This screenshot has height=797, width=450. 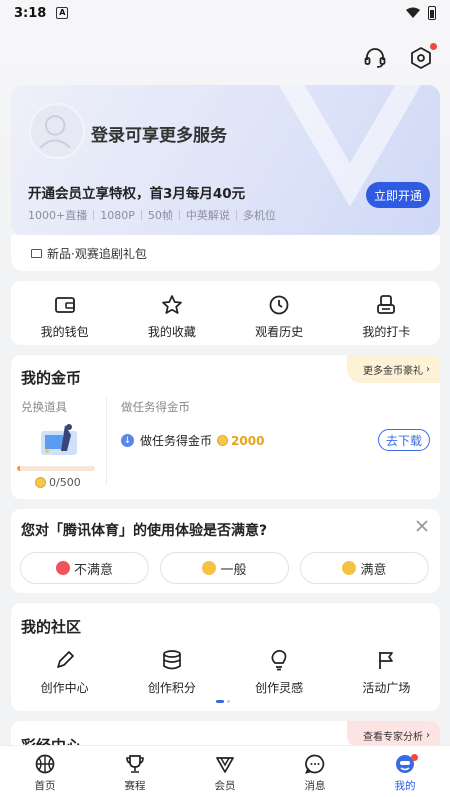 I want to click on open-membership-button: 立即开通, so click(x=398, y=195).